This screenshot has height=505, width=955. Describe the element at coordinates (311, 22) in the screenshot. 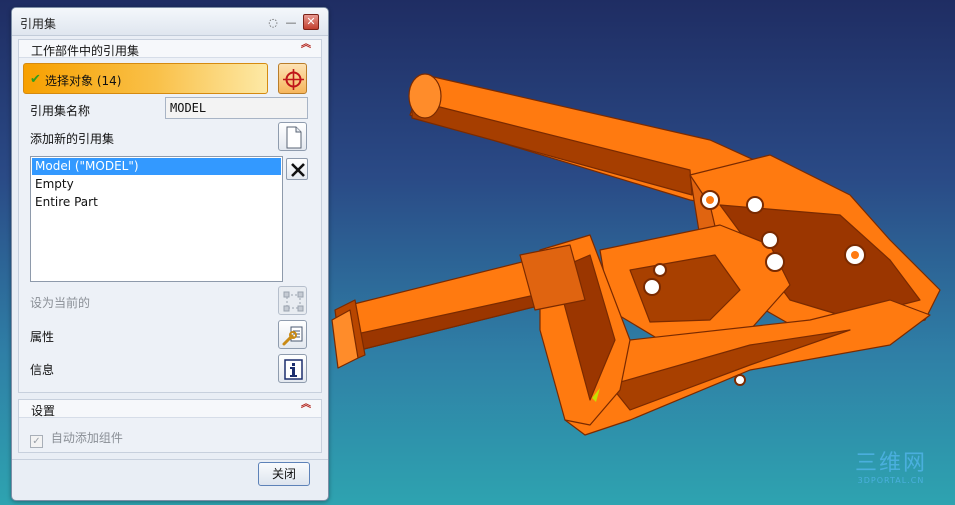

I see `close-icon: ✕` at that location.